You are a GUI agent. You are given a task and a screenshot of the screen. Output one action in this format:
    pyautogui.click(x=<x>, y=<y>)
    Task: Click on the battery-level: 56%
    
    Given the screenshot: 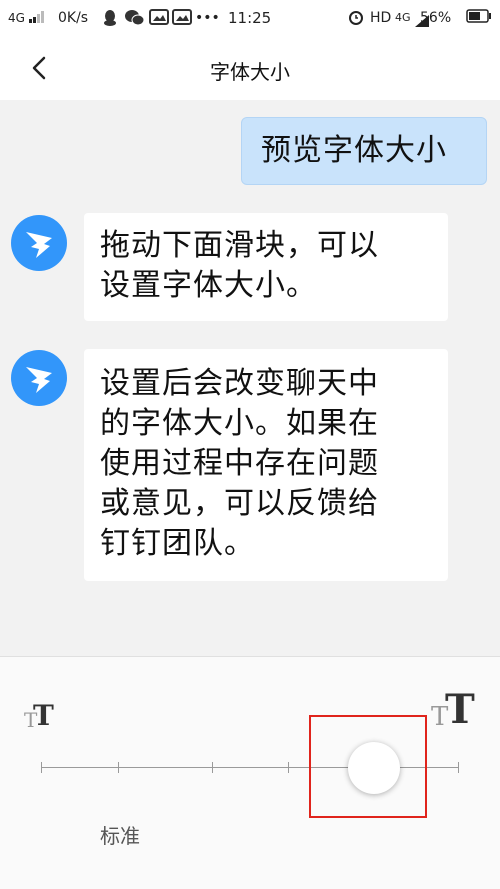 What is the action you would take?
    pyautogui.click(x=436, y=18)
    